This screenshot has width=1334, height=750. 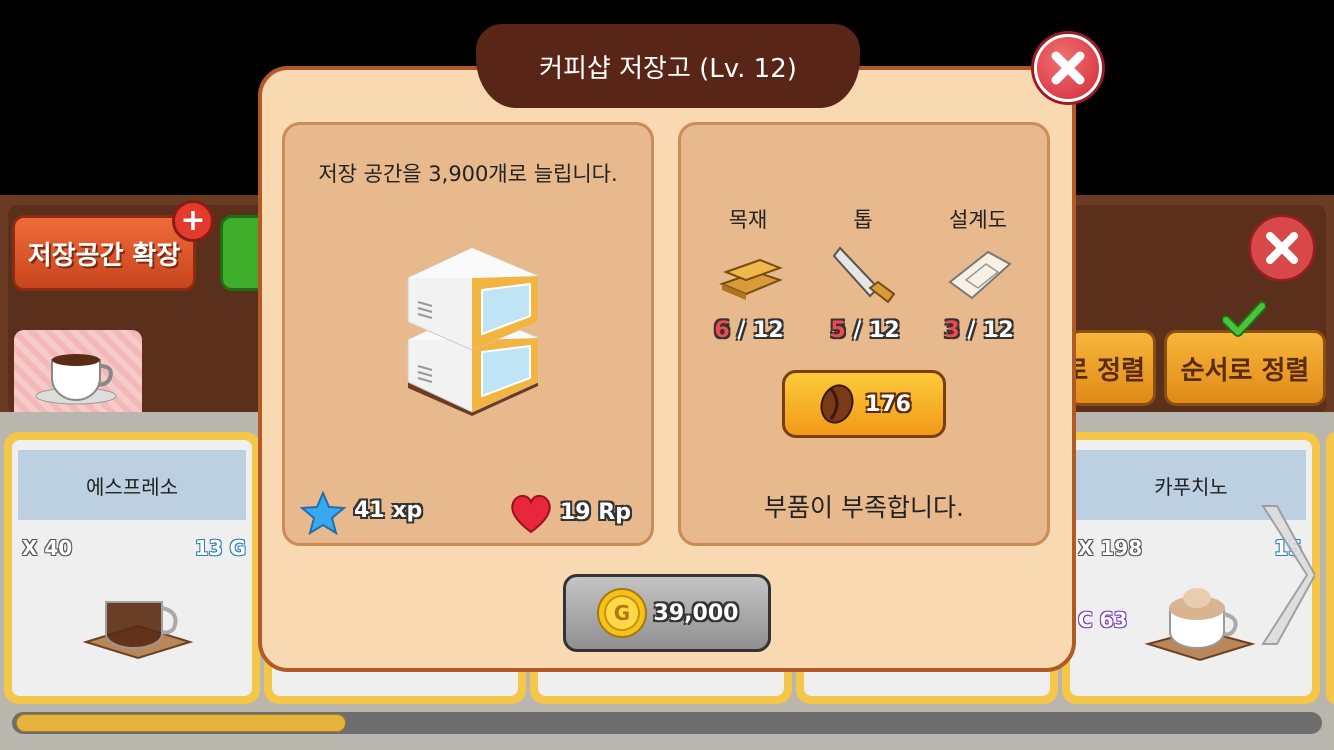 What do you see at coordinates (473, 331) in the screenshot?
I see `storage-cabinet-icon` at bounding box center [473, 331].